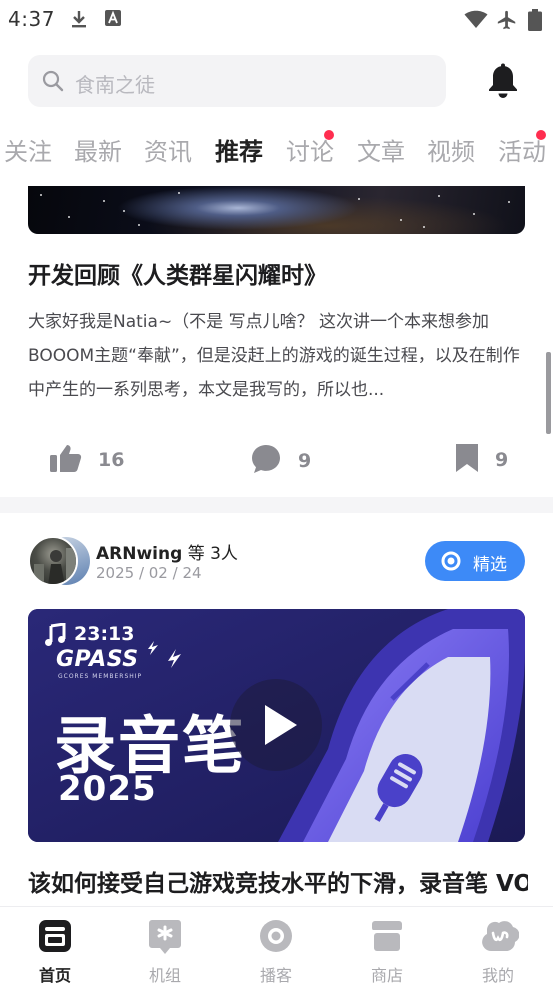  Describe the element at coordinates (164, 974) in the screenshot. I see `nav-group-label: 机组` at that location.